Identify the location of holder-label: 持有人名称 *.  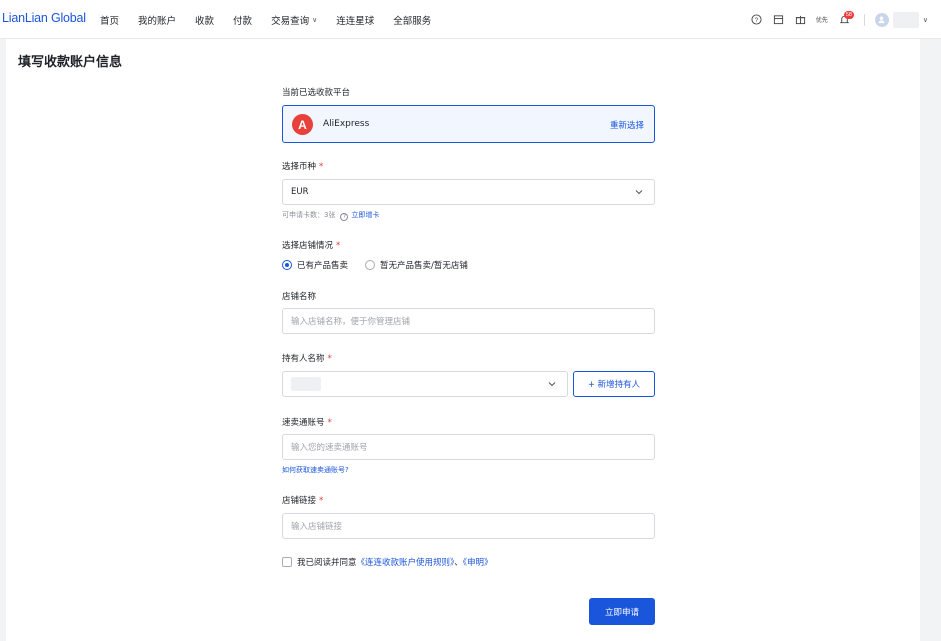
(307, 358).